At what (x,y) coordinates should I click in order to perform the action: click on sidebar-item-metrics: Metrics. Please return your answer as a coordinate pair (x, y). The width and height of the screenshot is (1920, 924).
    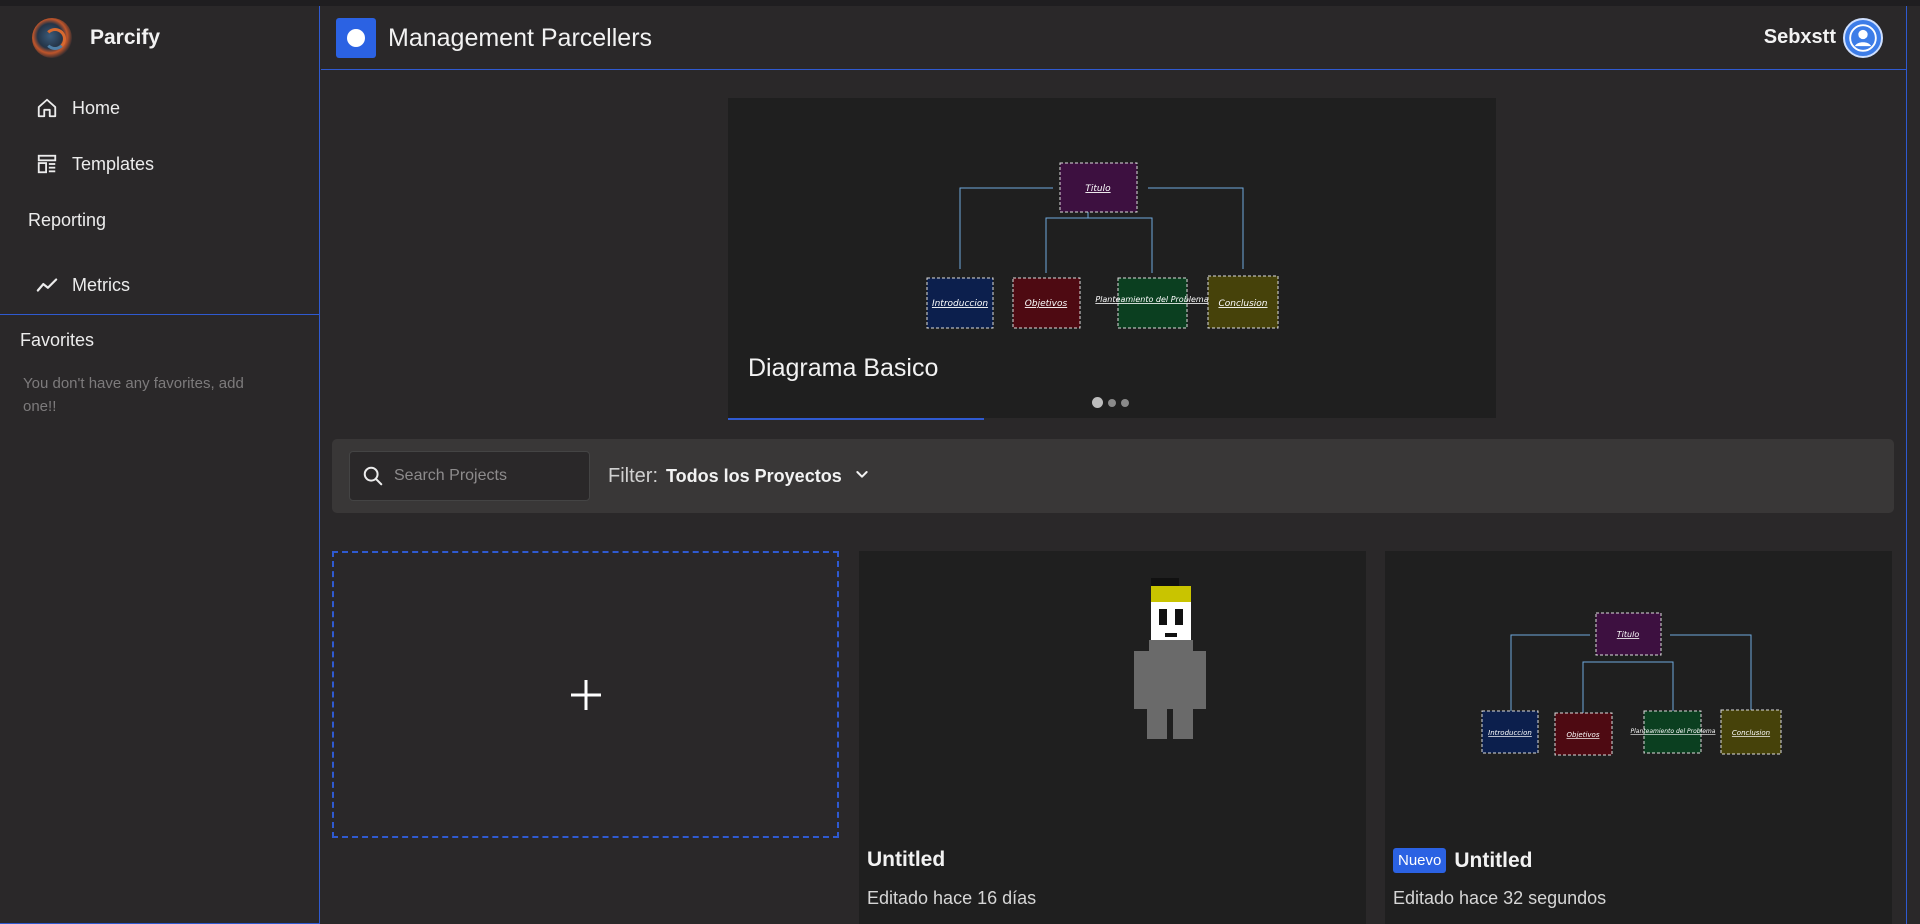
    Looking at the image, I should click on (83, 285).